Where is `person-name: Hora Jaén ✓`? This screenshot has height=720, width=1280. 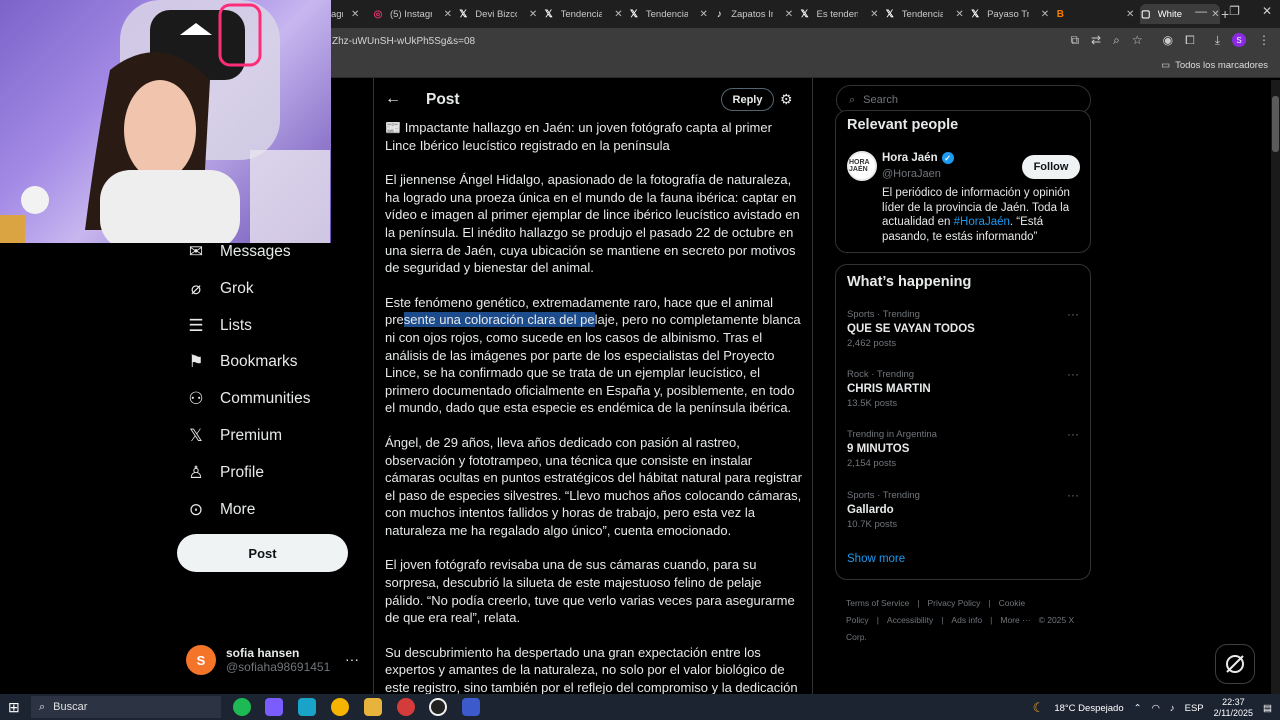
person-name: Hora Jaén ✓ is located at coordinates (918, 158).